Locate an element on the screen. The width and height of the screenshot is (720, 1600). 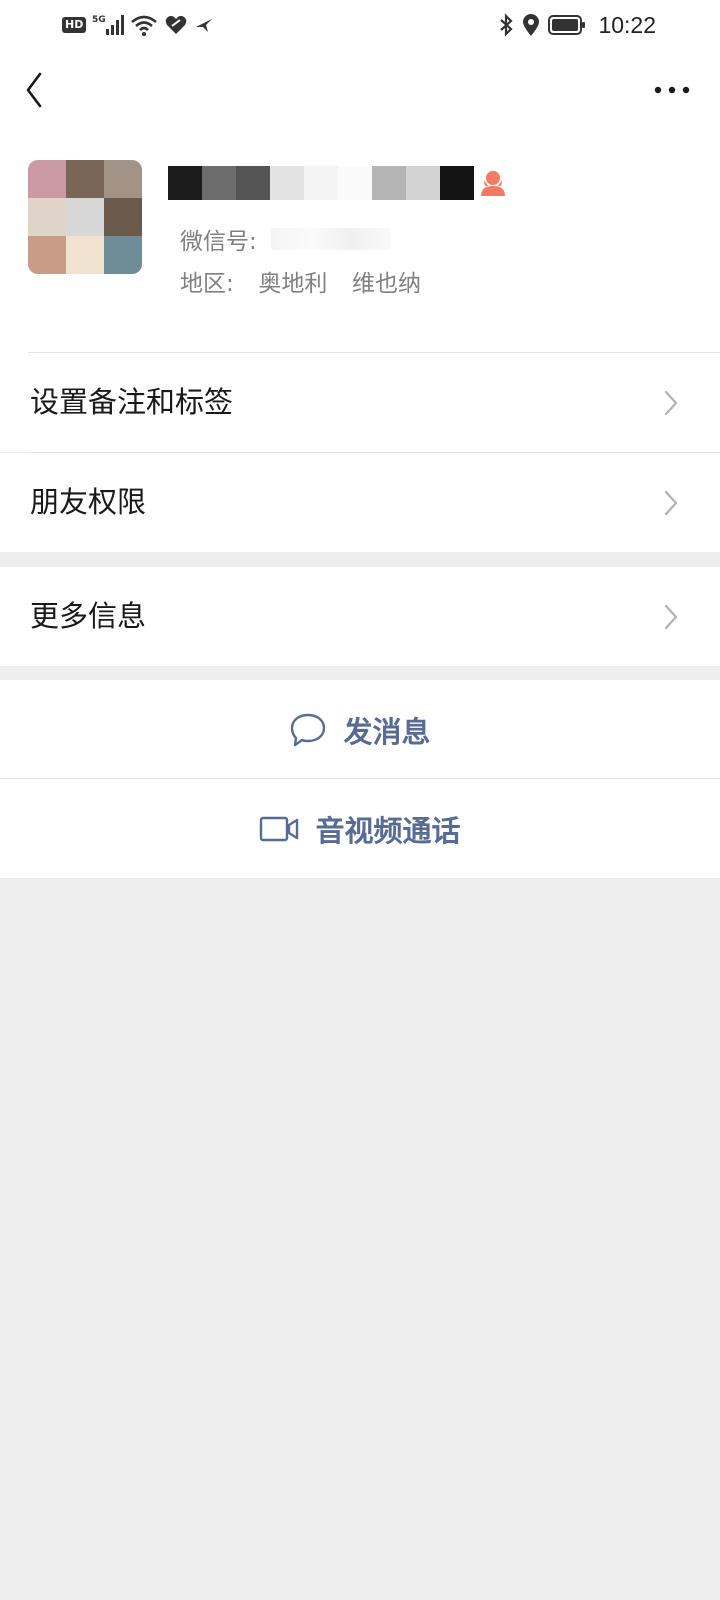
menu-remark-tags: 设置备注和标签 is located at coordinates (360, 402).